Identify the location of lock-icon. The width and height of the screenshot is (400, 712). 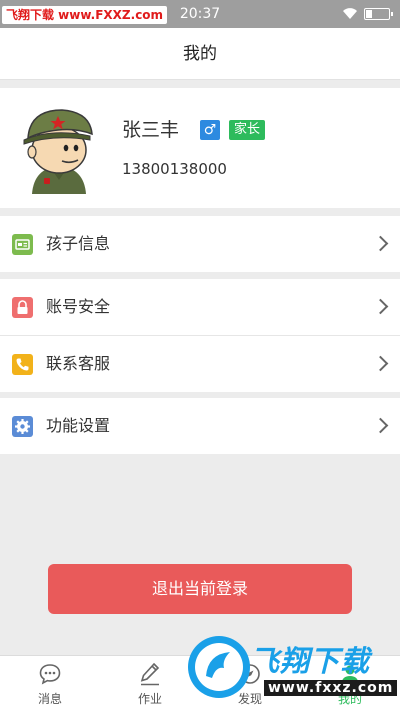
(22, 307).